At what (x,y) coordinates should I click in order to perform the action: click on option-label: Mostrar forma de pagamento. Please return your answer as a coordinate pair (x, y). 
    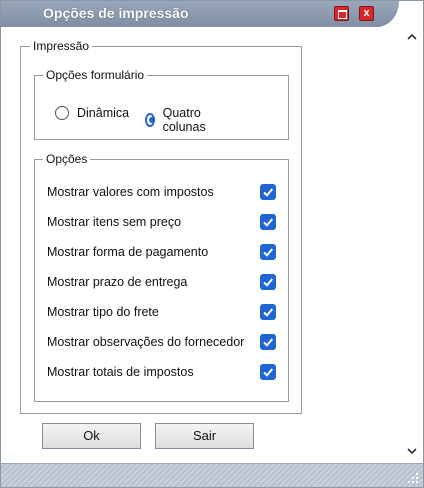
    Looking at the image, I should click on (128, 252).